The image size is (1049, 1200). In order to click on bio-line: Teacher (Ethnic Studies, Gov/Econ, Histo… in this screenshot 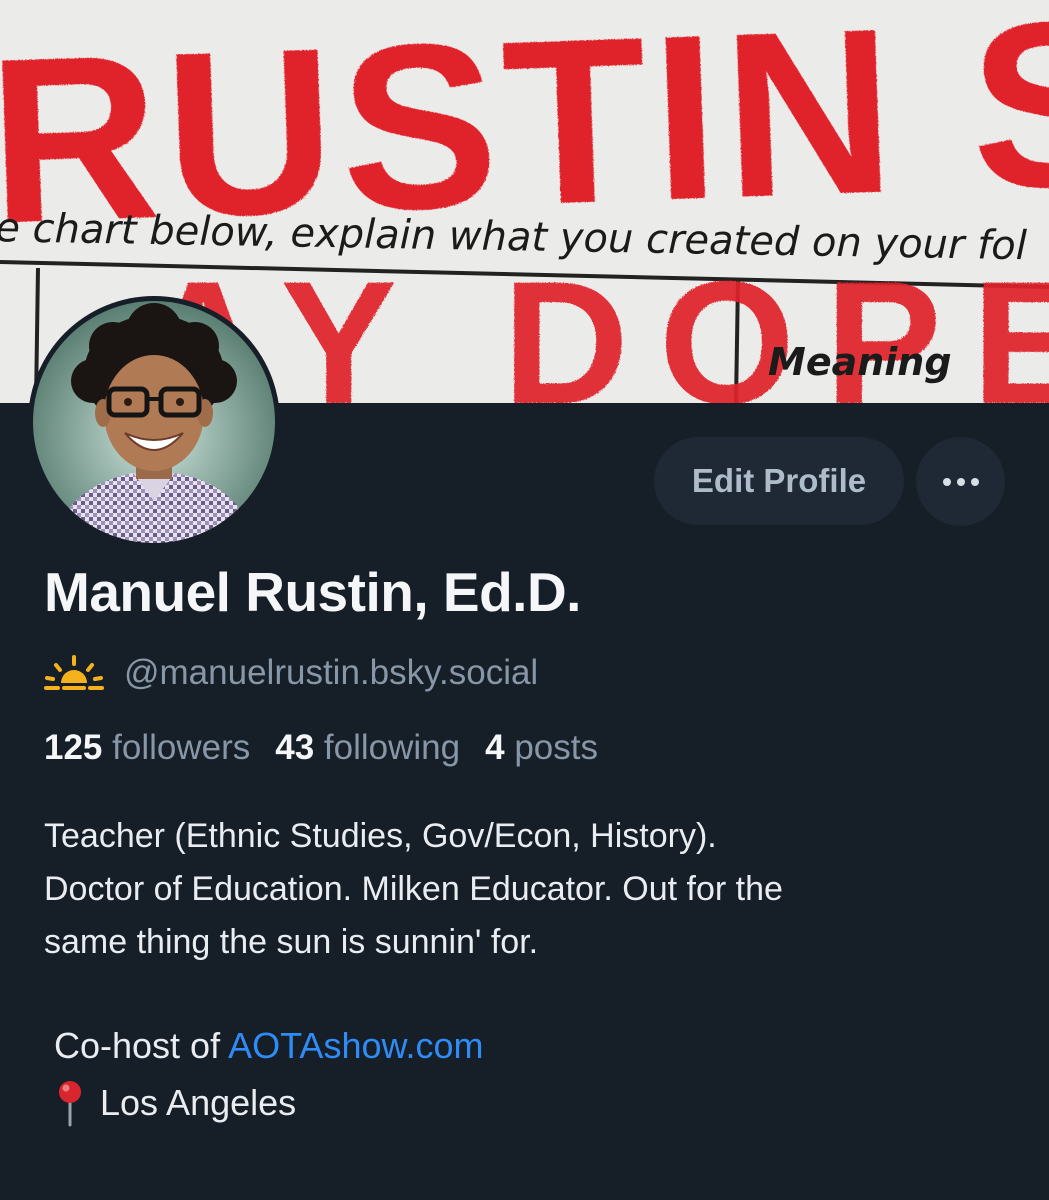, I will do `click(380, 836)`.